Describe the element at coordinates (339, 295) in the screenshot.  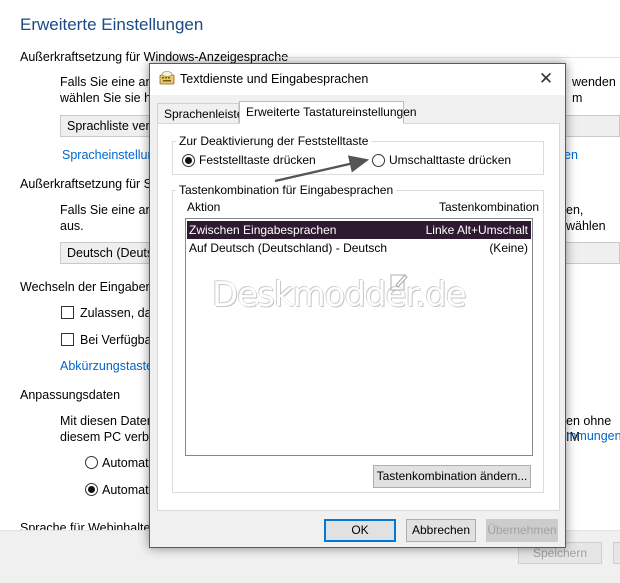
I see `watermark-logo: Deskmodder.de` at that location.